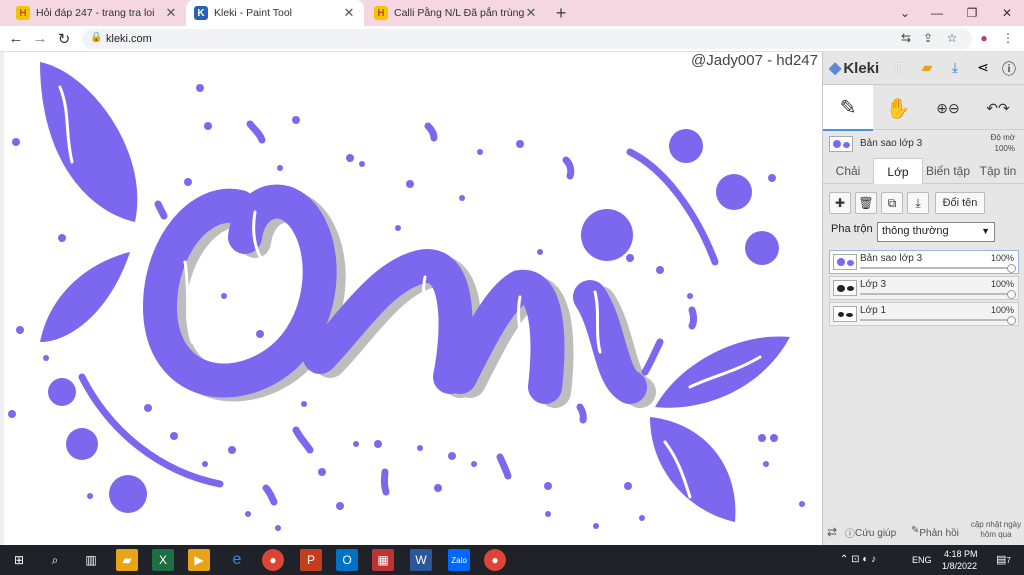  Describe the element at coordinates (924, 314) in the screenshot. I see `layer-row: Lớp 1 100%` at that location.